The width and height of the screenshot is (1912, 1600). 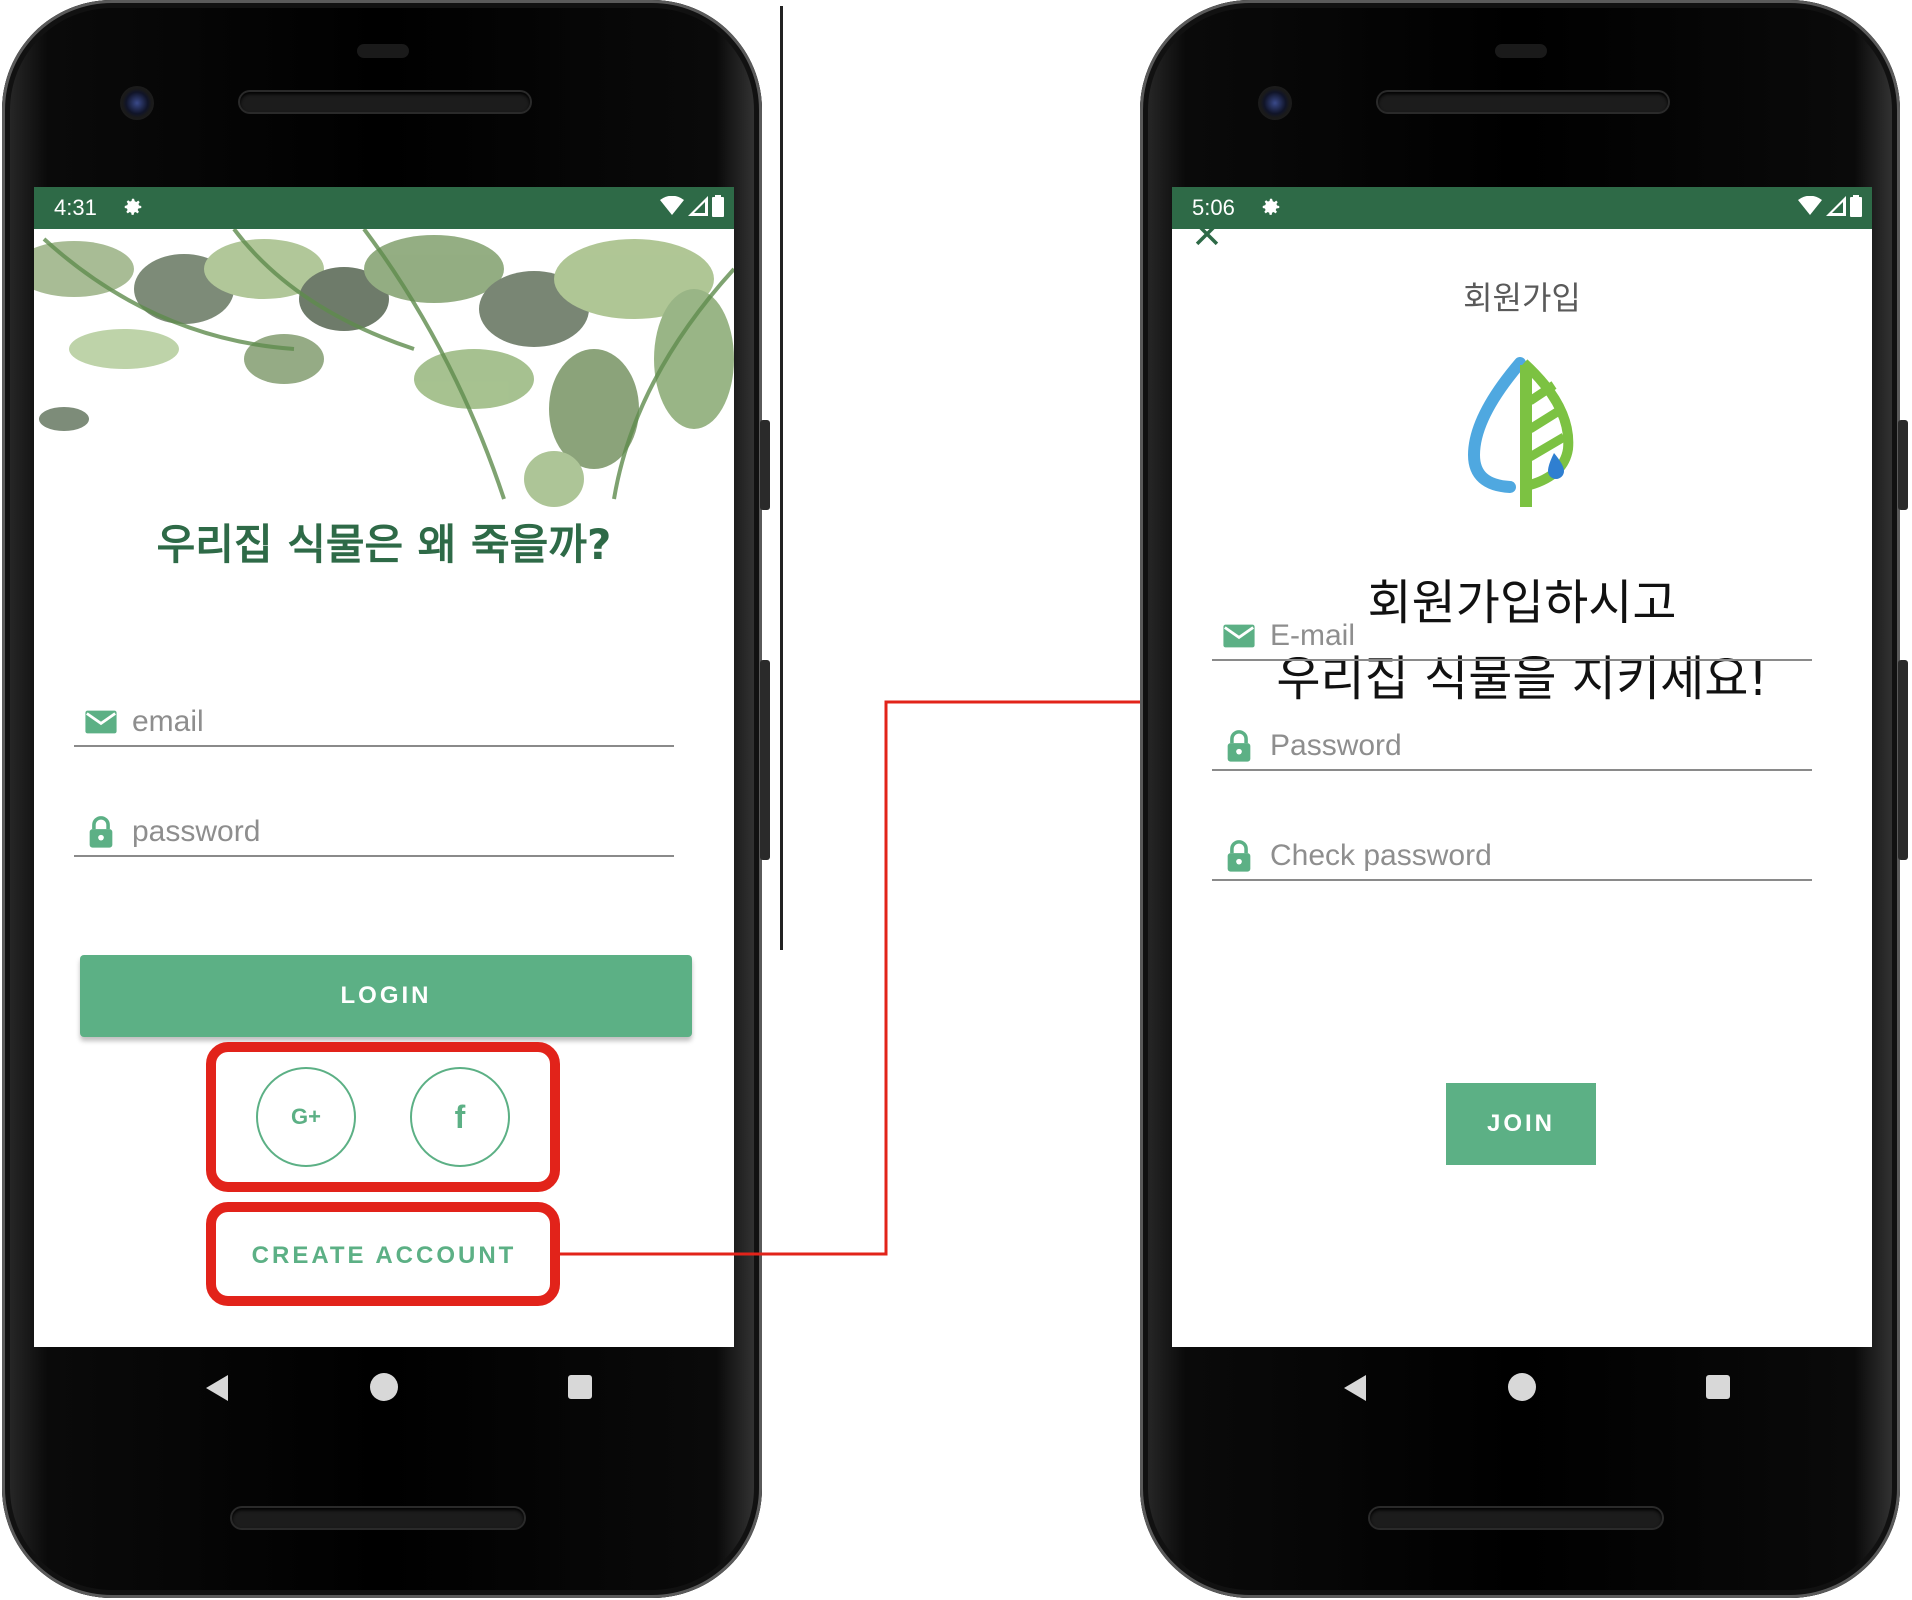 What do you see at coordinates (75, 207) in the screenshot?
I see `status-time: 4:31` at bounding box center [75, 207].